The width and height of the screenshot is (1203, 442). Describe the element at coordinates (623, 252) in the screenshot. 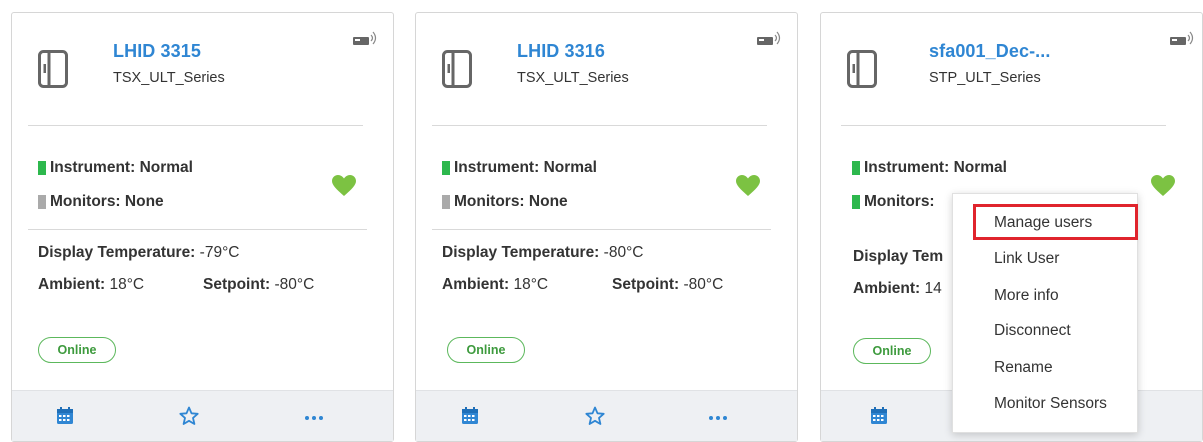

I see `display-temperature-value: -80°C` at that location.